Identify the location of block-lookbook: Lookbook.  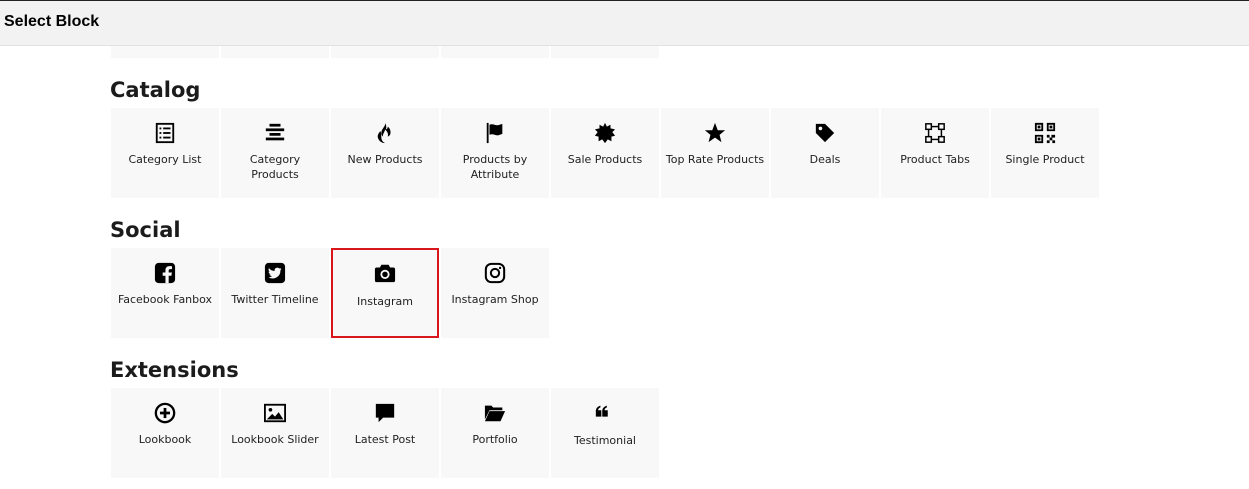
(165, 433).